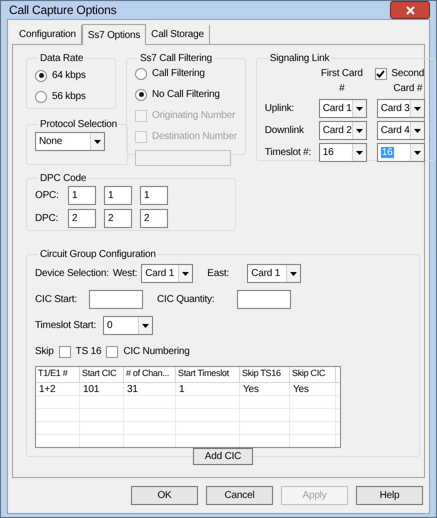 The height and width of the screenshot is (518, 437). What do you see at coordinates (102, 374) in the screenshot?
I see `column-header: Start CIC` at bounding box center [102, 374].